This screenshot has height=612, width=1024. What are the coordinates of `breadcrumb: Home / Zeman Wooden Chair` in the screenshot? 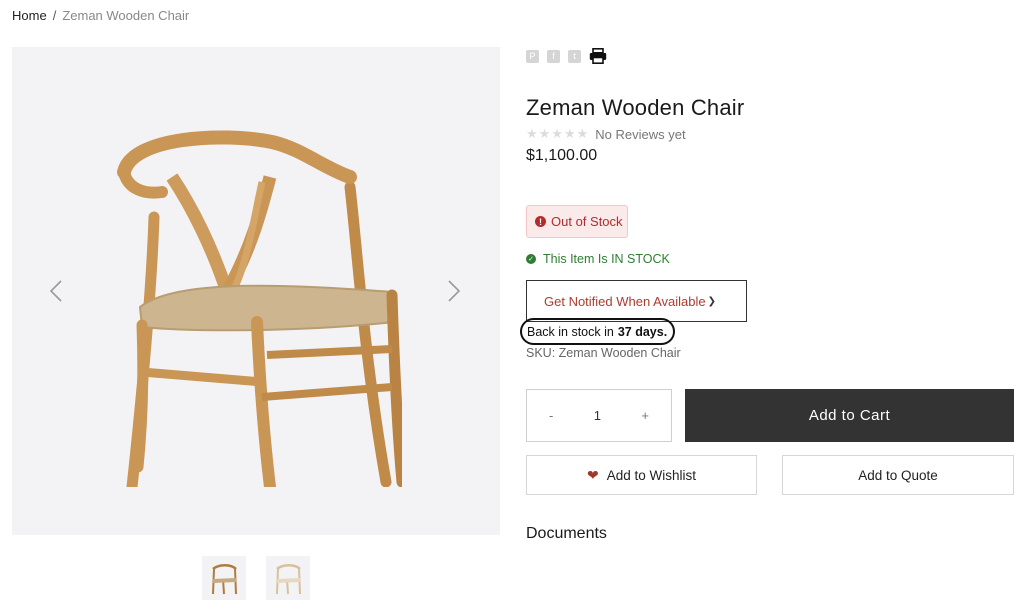 It's located at (100, 15).